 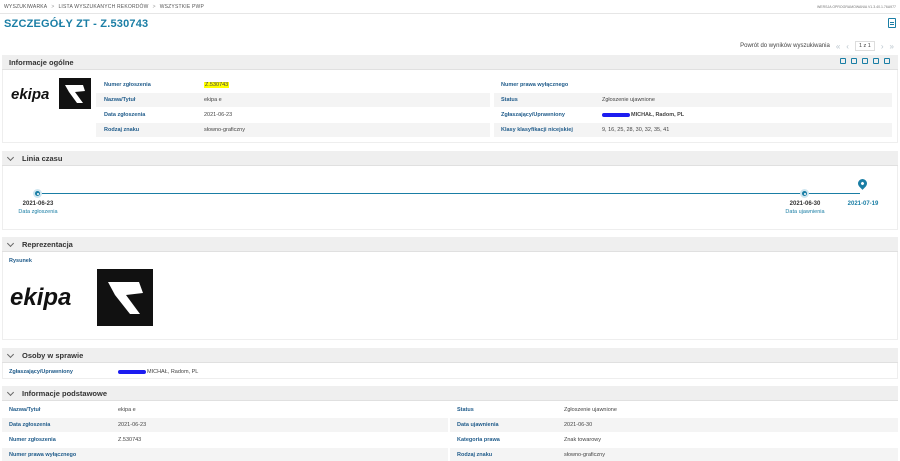 I want to click on person-name: MICHAŁ, Radom, PL, so click(x=173, y=372).